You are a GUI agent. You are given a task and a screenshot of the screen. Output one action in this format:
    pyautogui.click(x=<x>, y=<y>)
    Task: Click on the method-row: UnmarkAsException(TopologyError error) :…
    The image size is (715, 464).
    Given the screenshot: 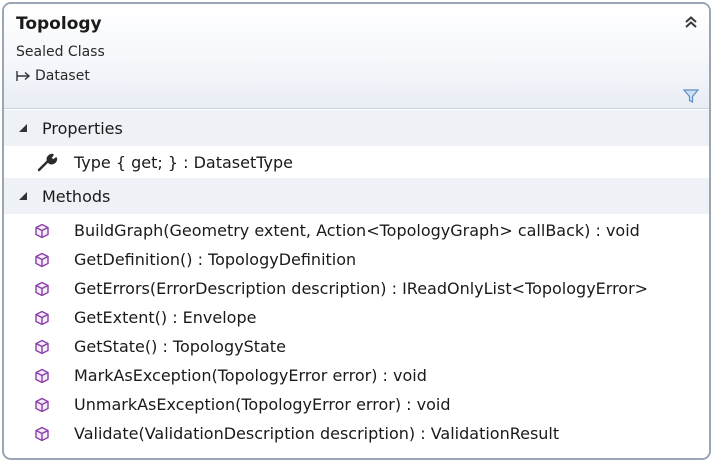 What is the action you would take?
    pyautogui.click(x=356, y=404)
    